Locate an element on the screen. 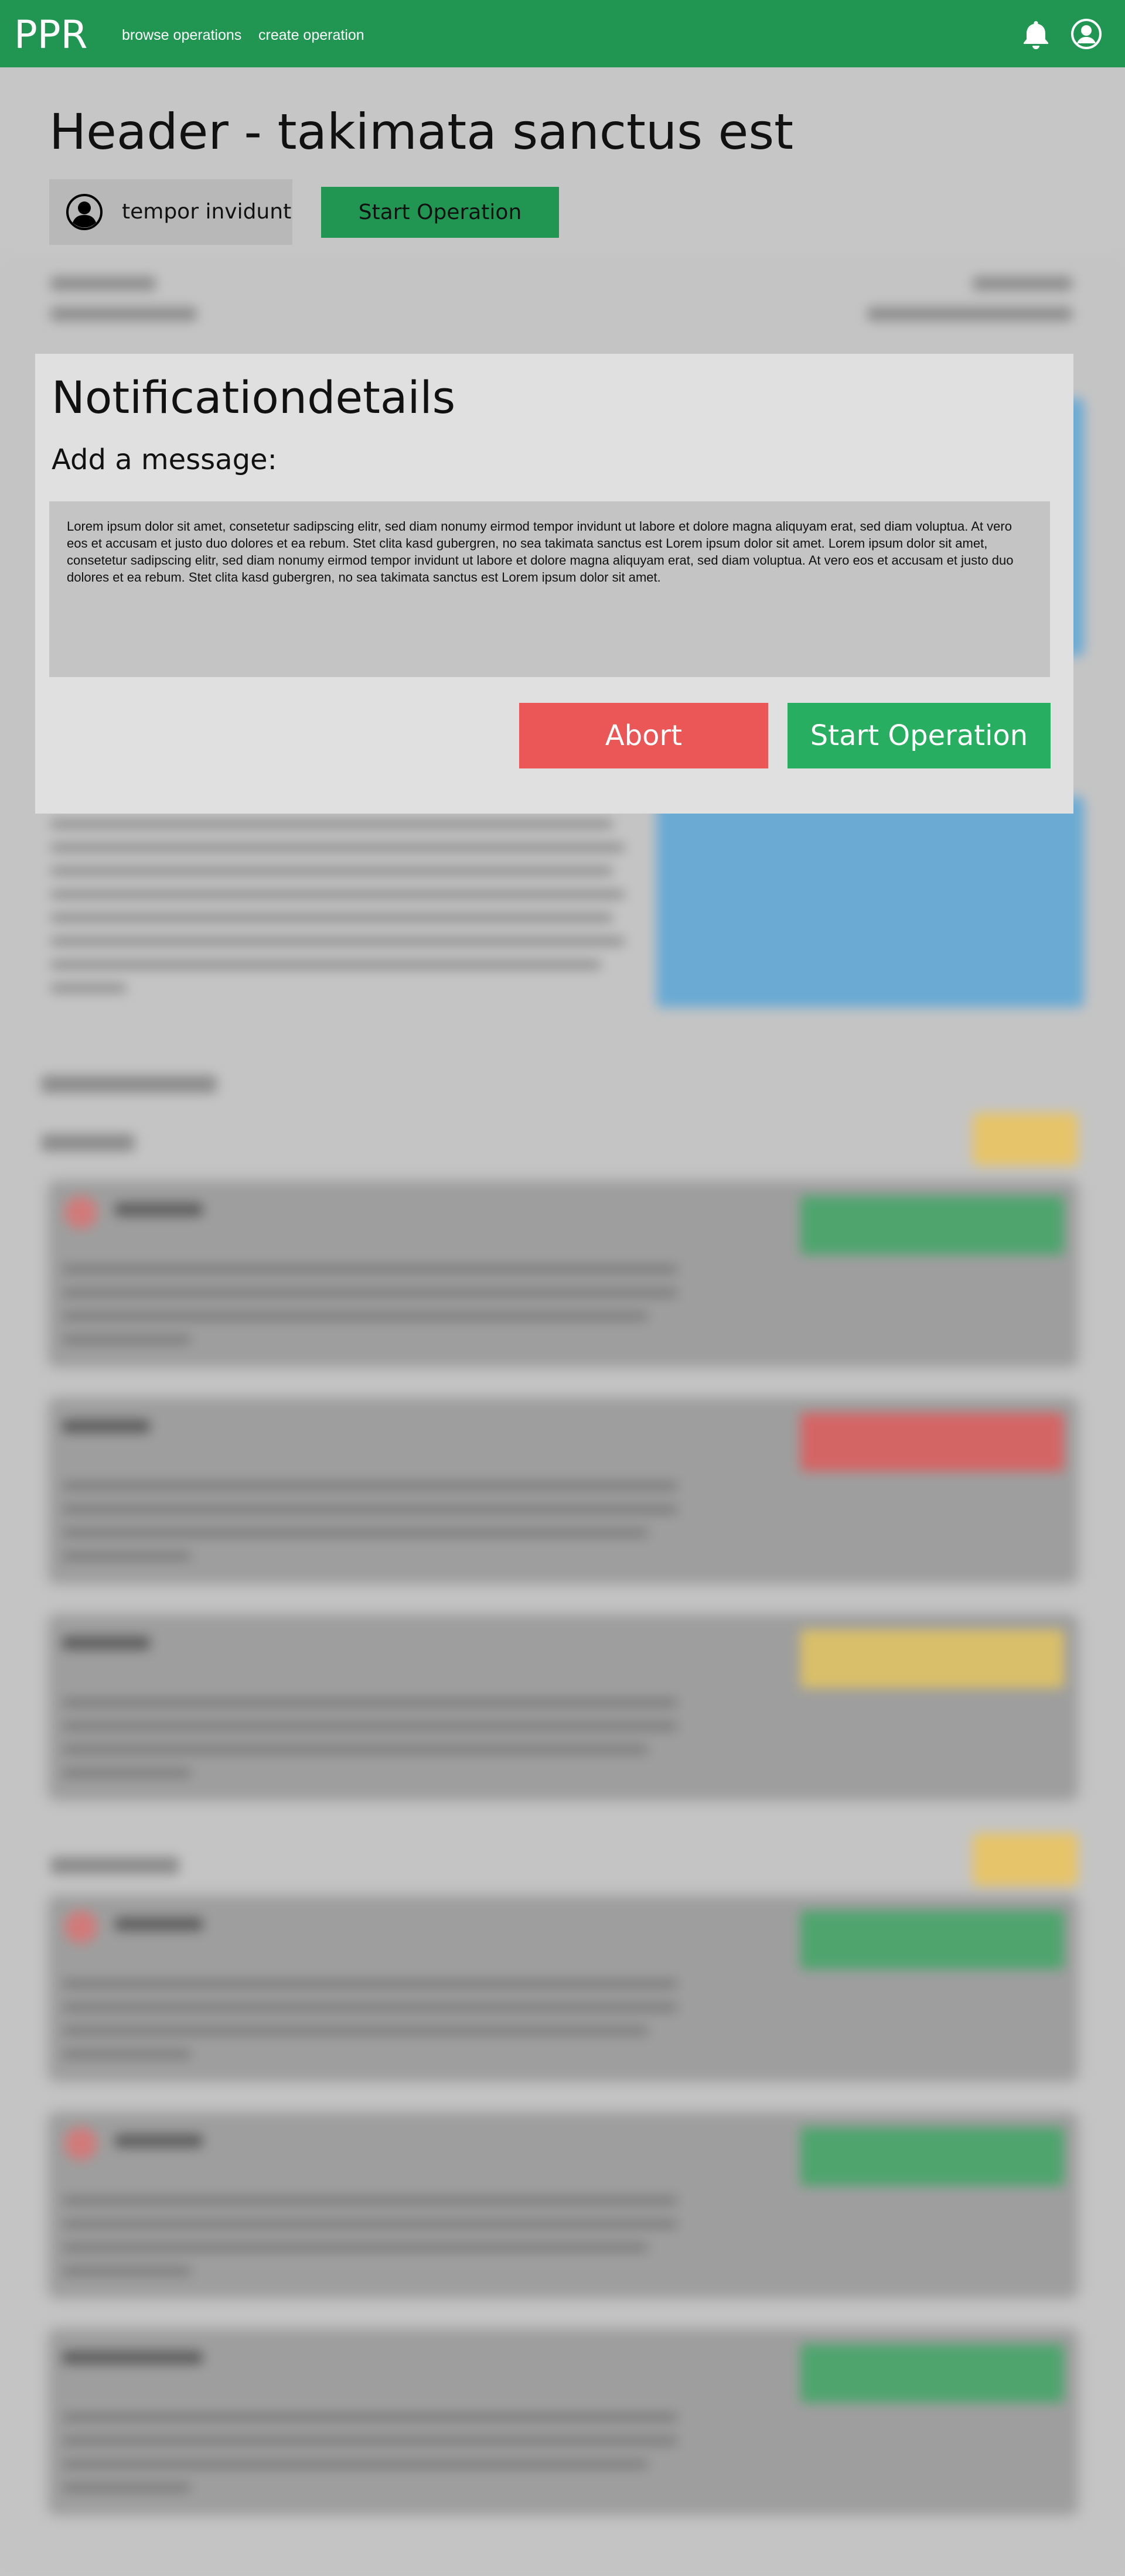 Image resolution: width=1125 pixels, height=2576 pixels. modal-title: Notificationdetails is located at coordinates (254, 397).